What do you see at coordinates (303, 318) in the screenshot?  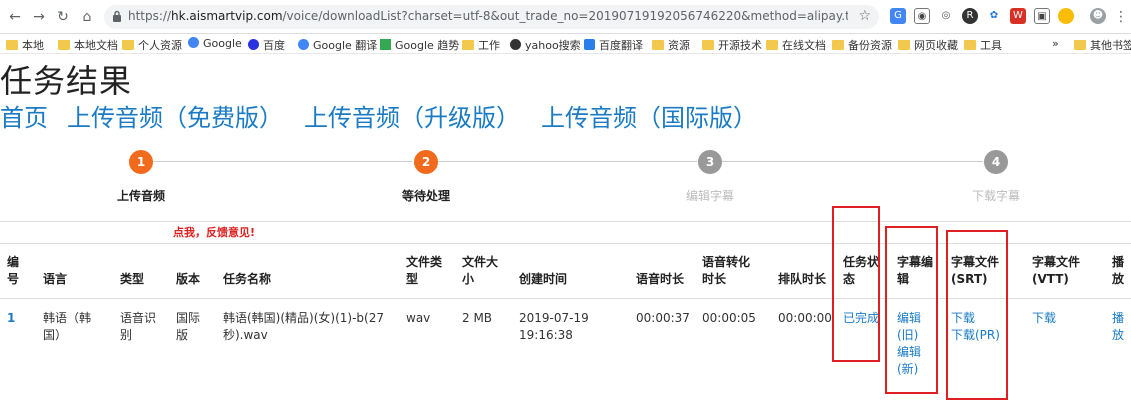 I see `cell-text: 韩语(韩国)(精品)(女)(1)-b(27` at bounding box center [303, 318].